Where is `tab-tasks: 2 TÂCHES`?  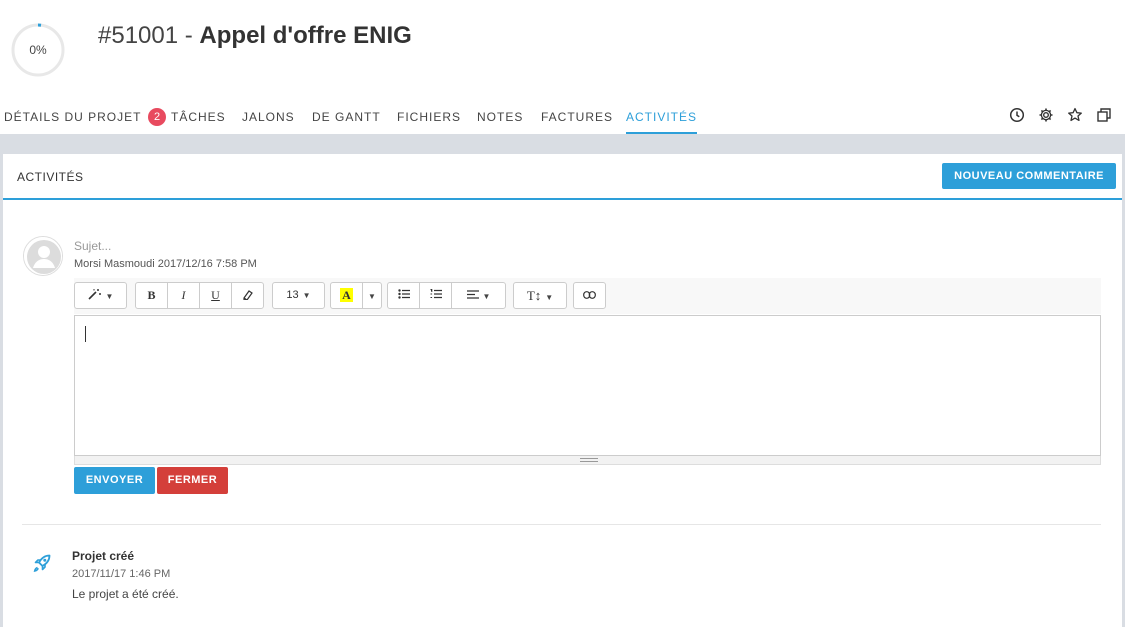
tab-tasks: 2 TÂCHES is located at coordinates (187, 117).